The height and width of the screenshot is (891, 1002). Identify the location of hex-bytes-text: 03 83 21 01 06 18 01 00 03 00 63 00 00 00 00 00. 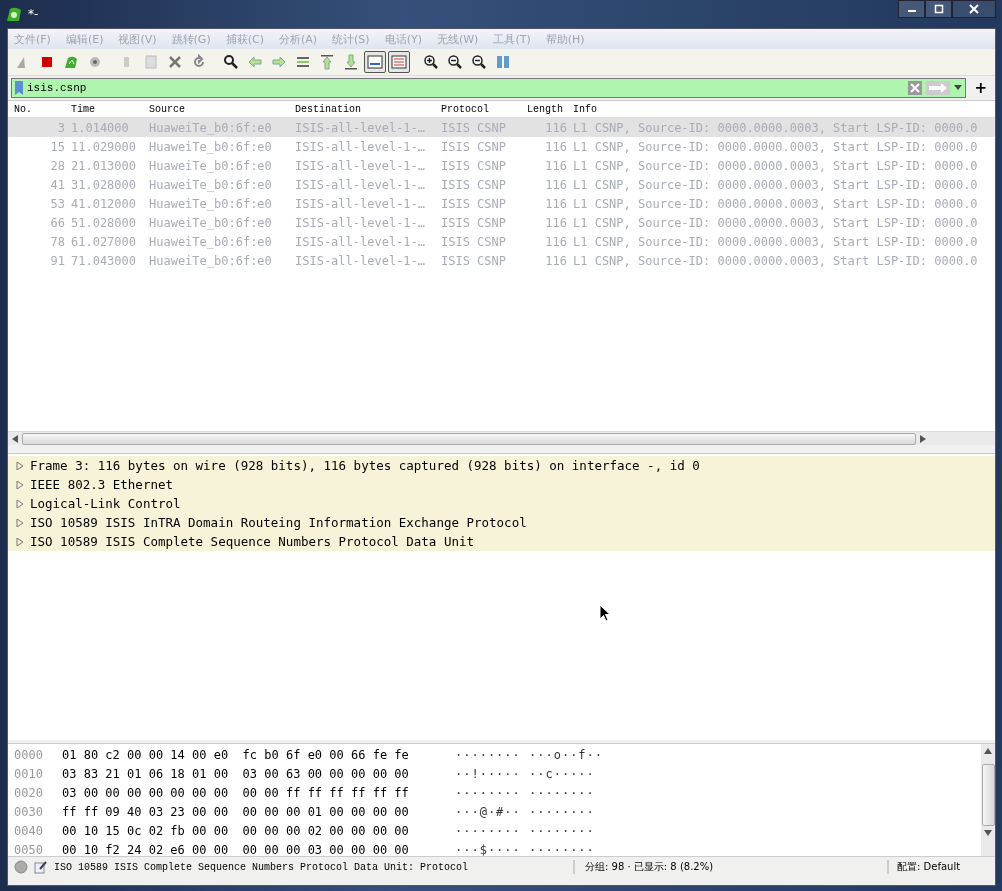
(236, 773).